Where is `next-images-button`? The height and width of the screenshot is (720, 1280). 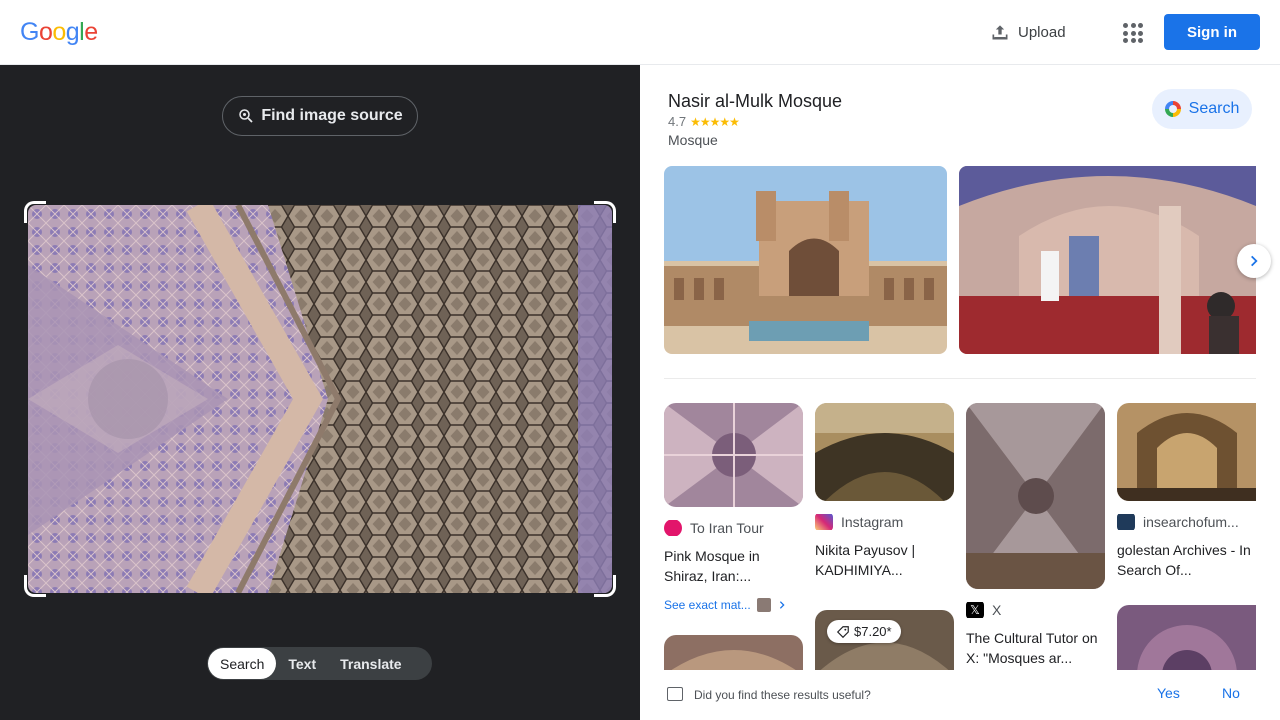 next-images-button is located at coordinates (1254, 261).